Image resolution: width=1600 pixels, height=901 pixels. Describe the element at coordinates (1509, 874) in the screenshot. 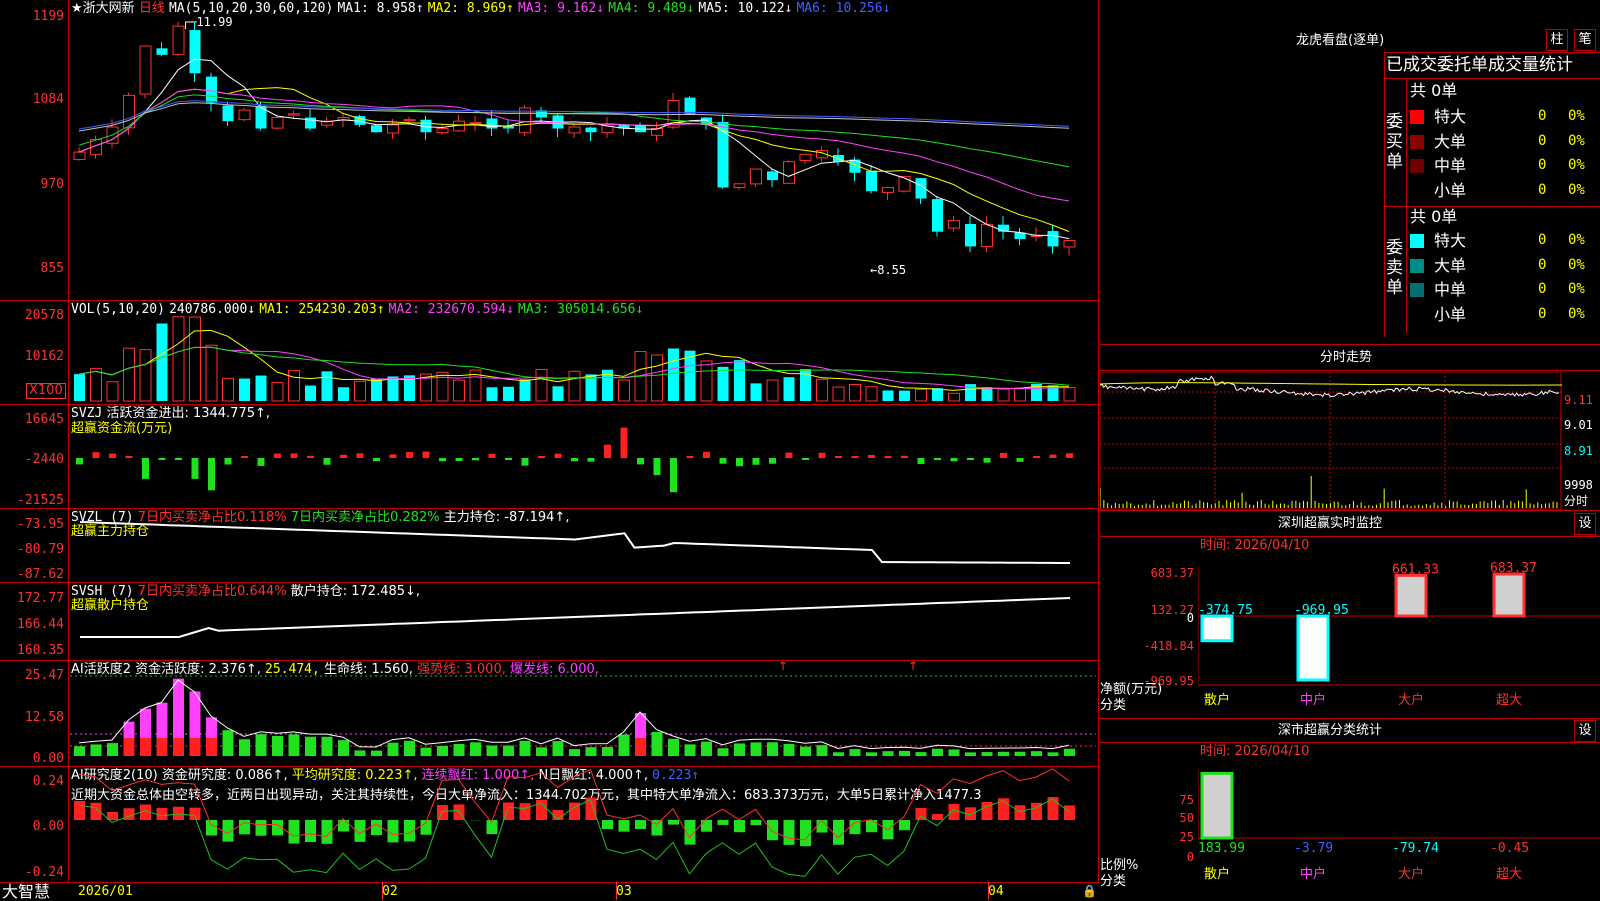

I see `szc-category-4: 超大` at that location.